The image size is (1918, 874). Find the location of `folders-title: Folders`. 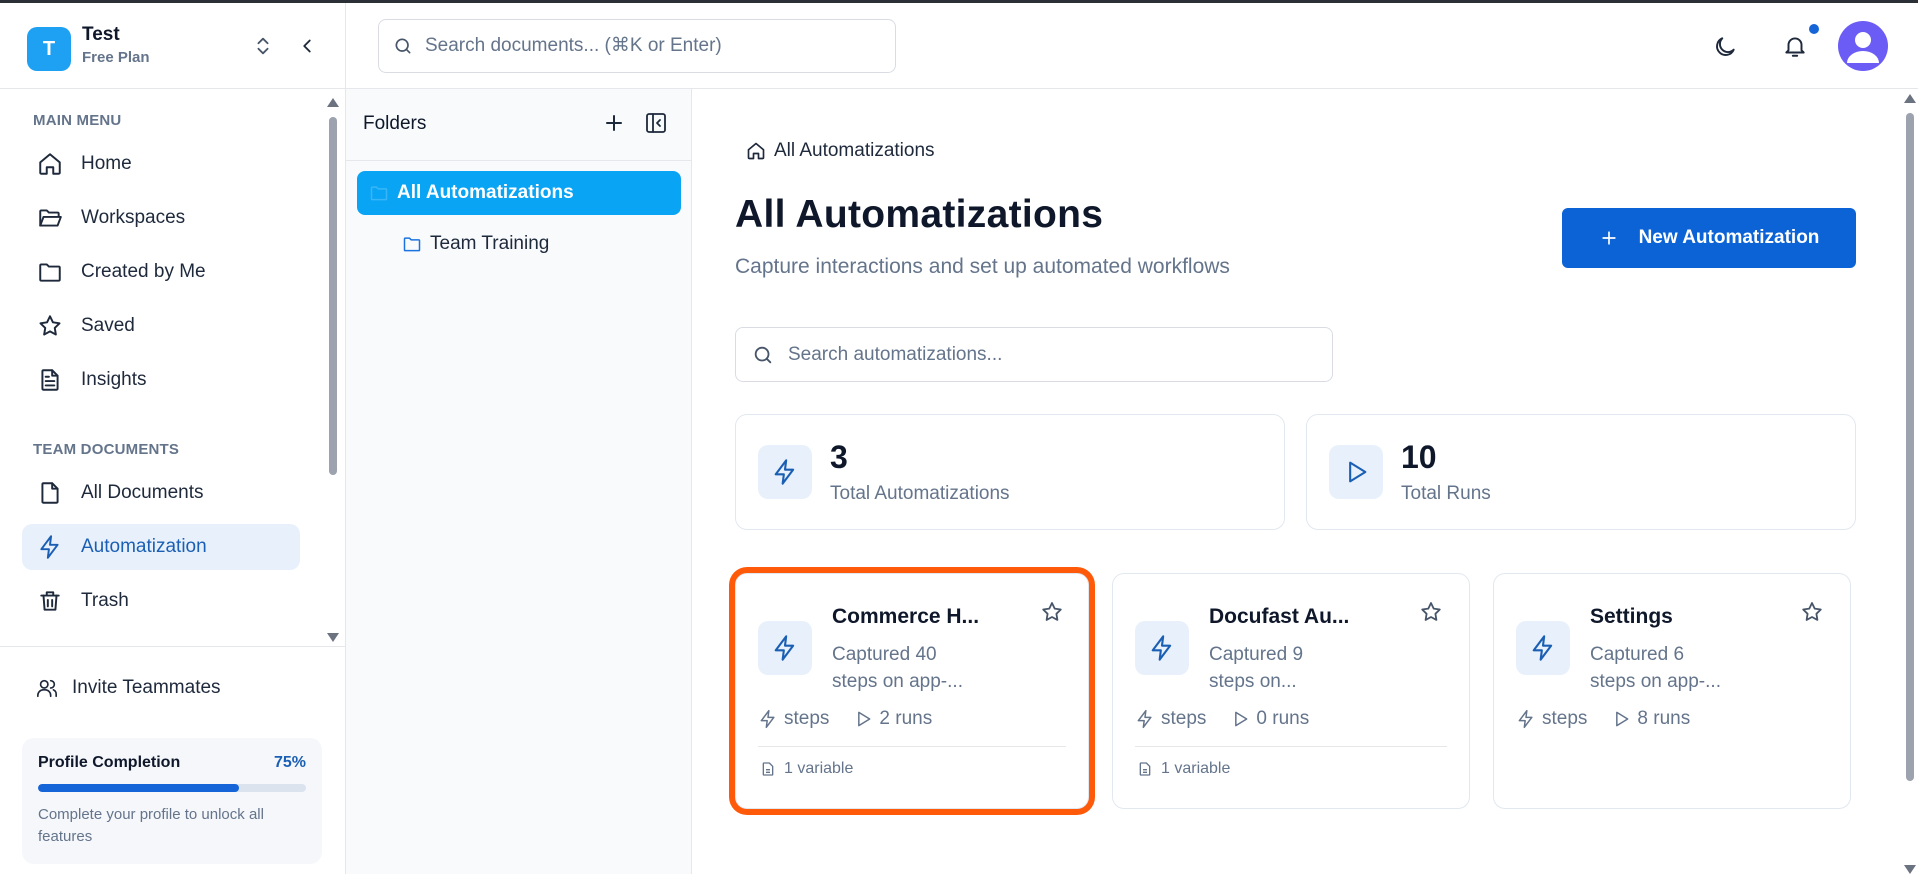

folders-title: Folders is located at coordinates (395, 123).